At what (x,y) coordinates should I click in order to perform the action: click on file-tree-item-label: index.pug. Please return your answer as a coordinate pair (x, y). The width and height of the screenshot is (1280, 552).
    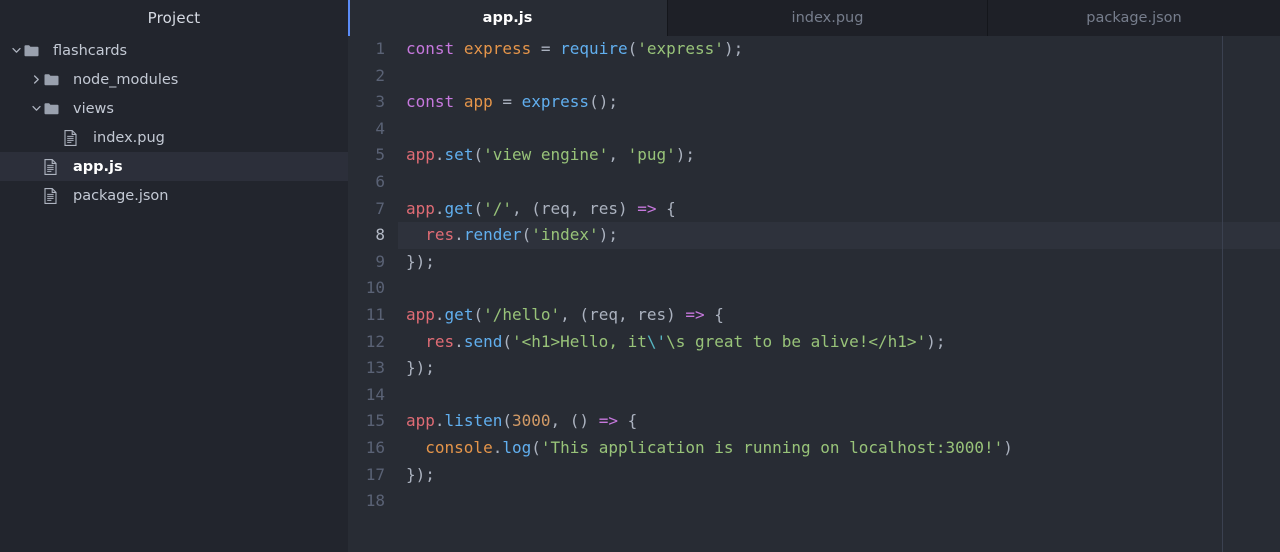
    Looking at the image, I should click on (129, 137).